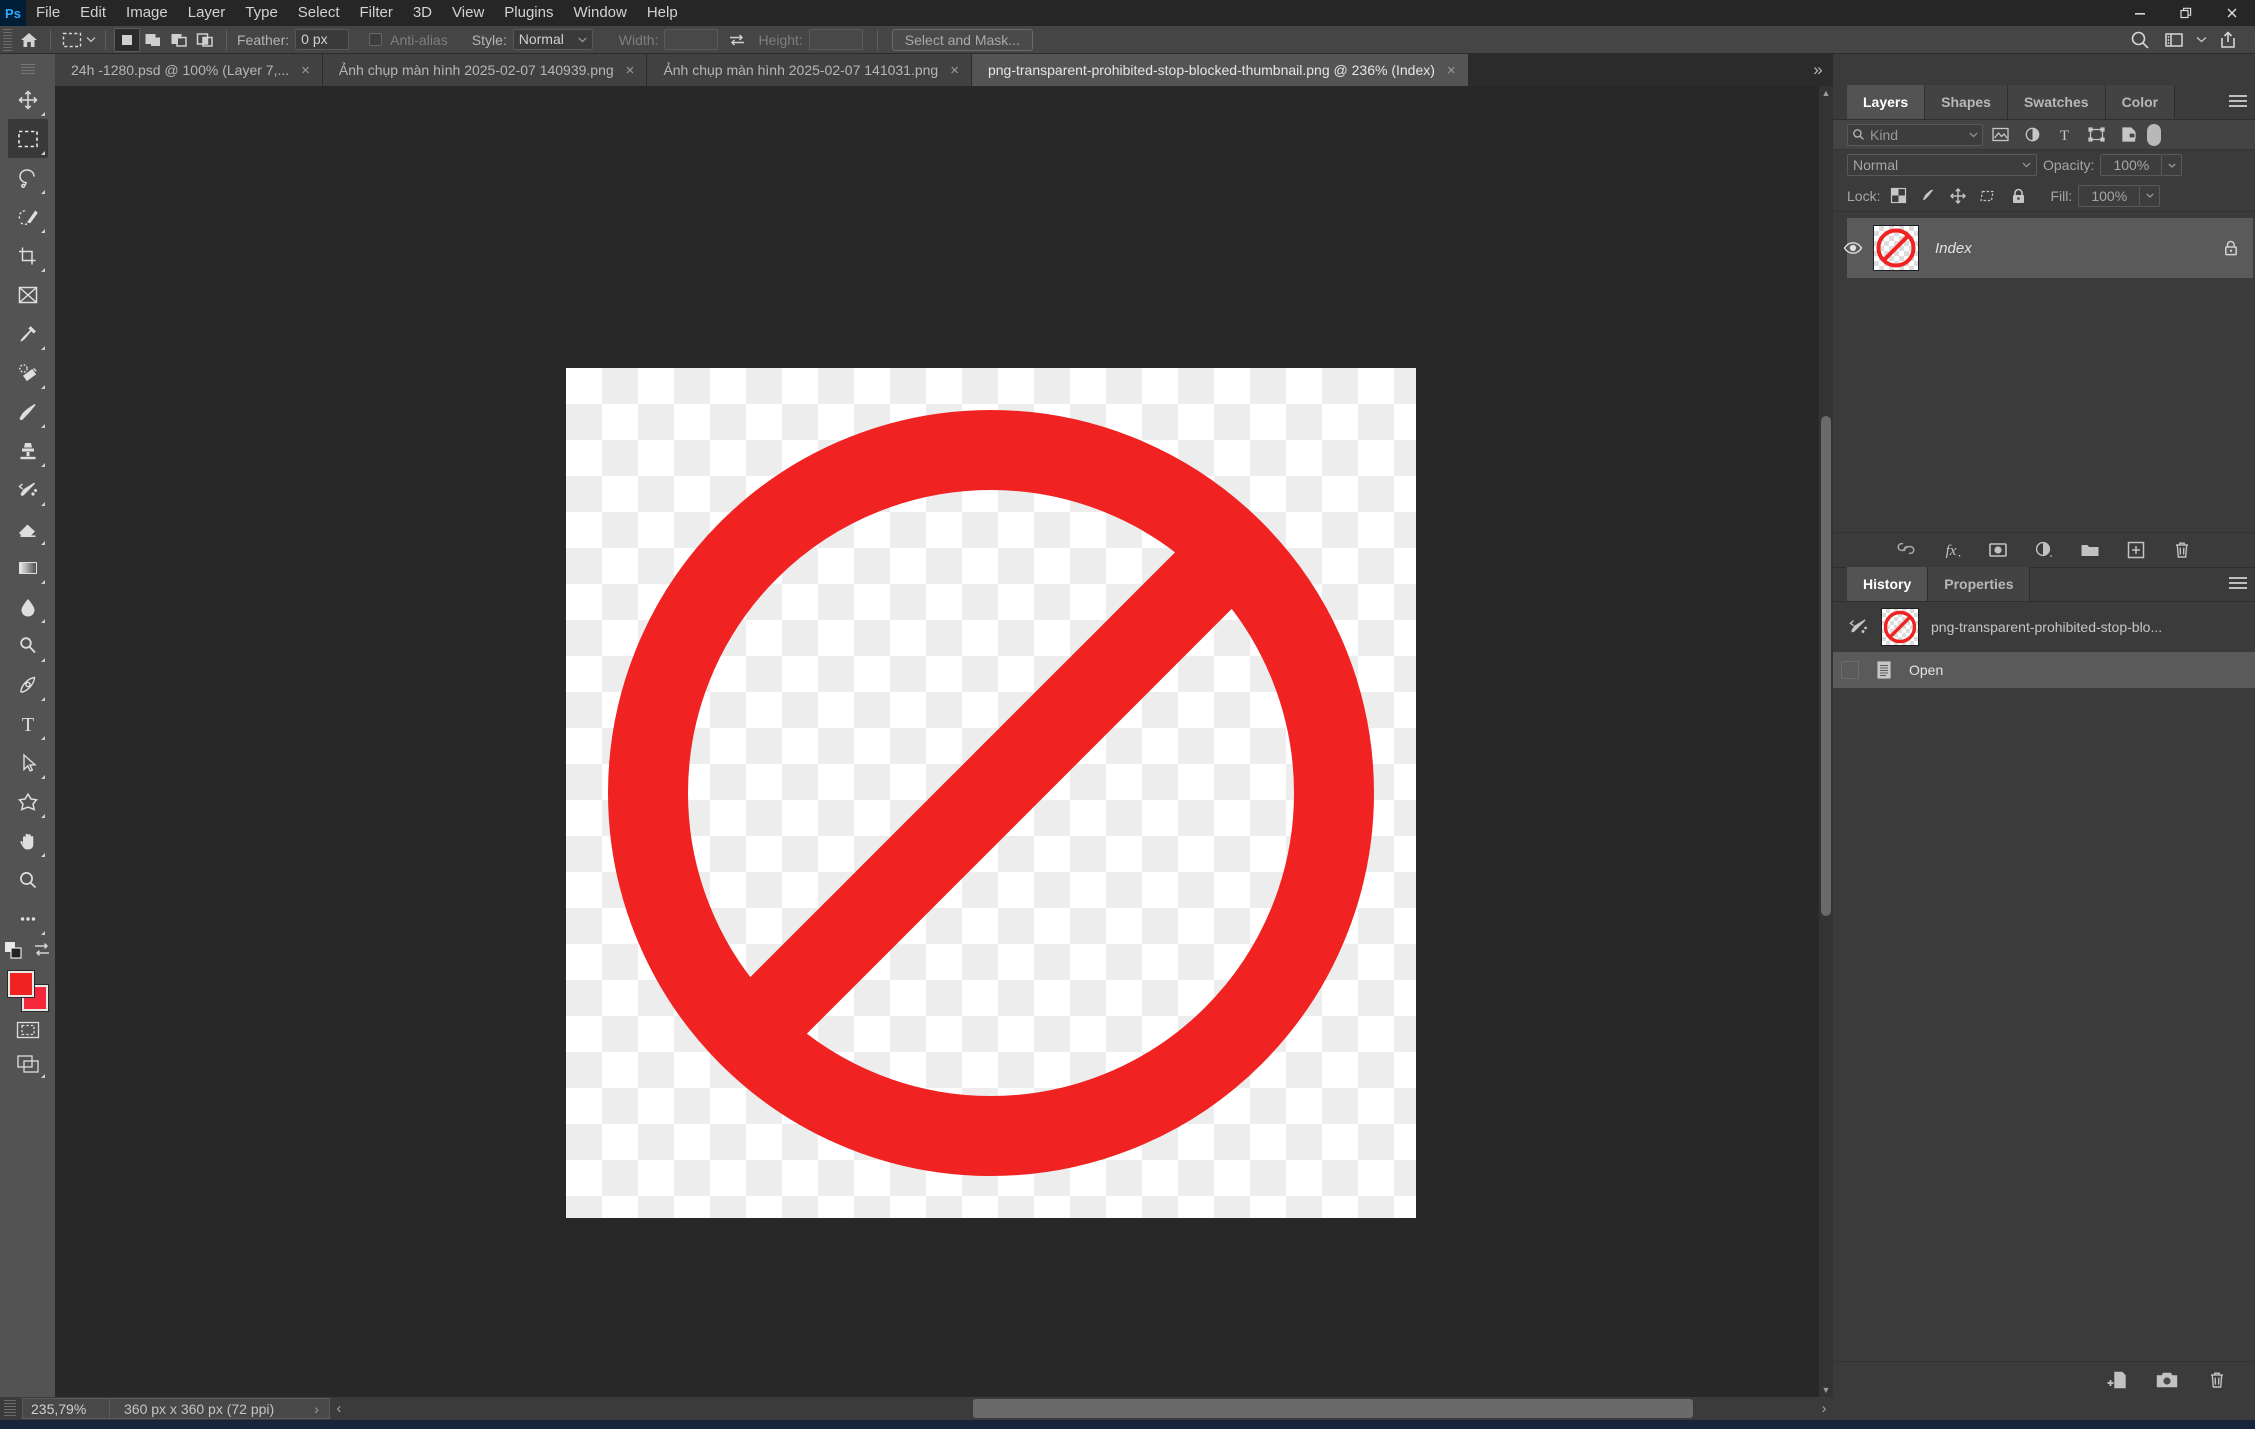 This screenshot has height=1429, width=2255. I want to click on panel-dock-grip, so click(1837, 741).